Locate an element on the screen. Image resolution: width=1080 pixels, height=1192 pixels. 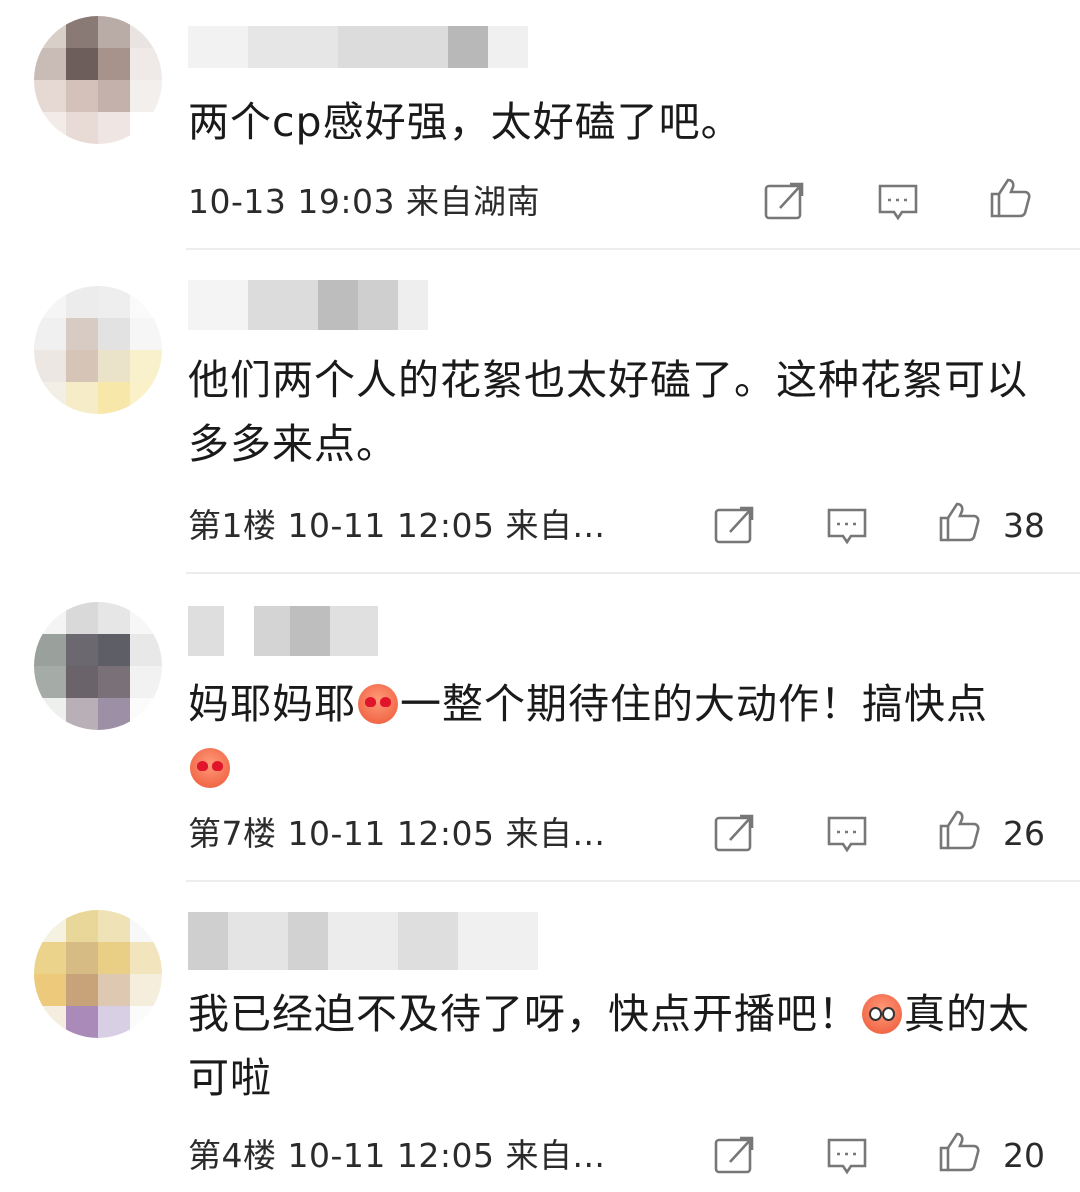
like-count: 26 is located at coordinates (1024, 833).